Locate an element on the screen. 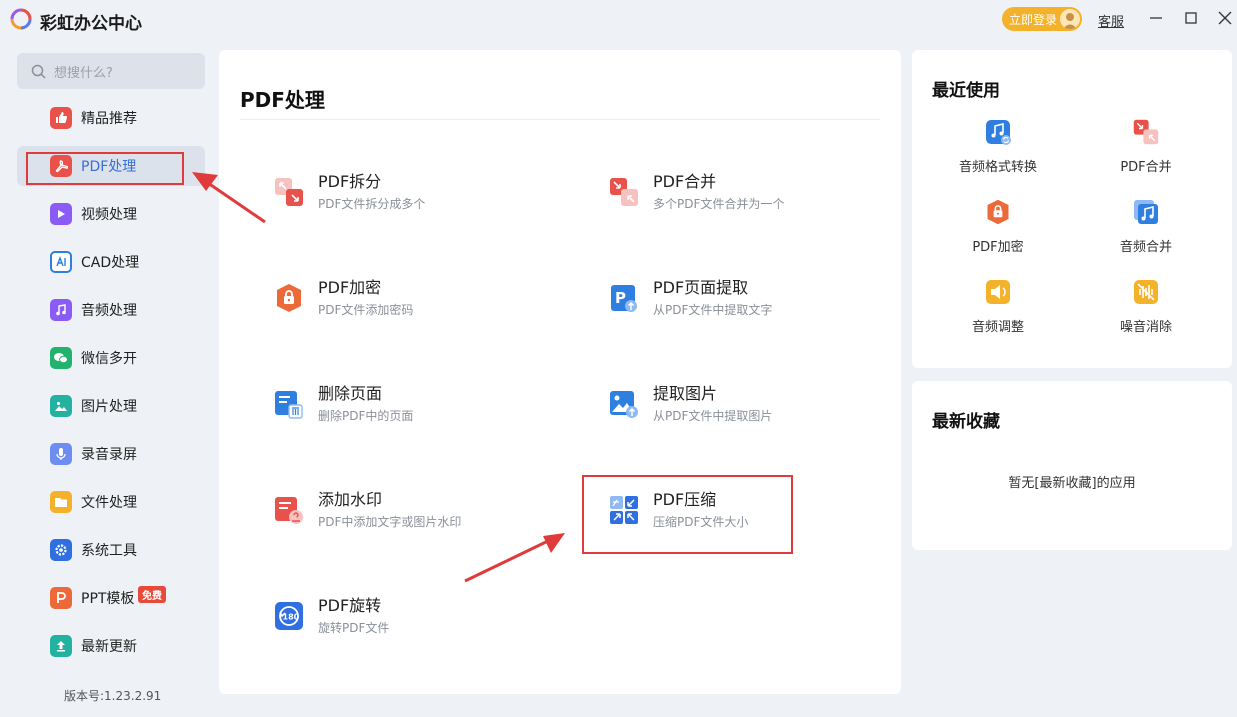  sidebar-item-video: 视频处理 is located at coordinates (111, 214).